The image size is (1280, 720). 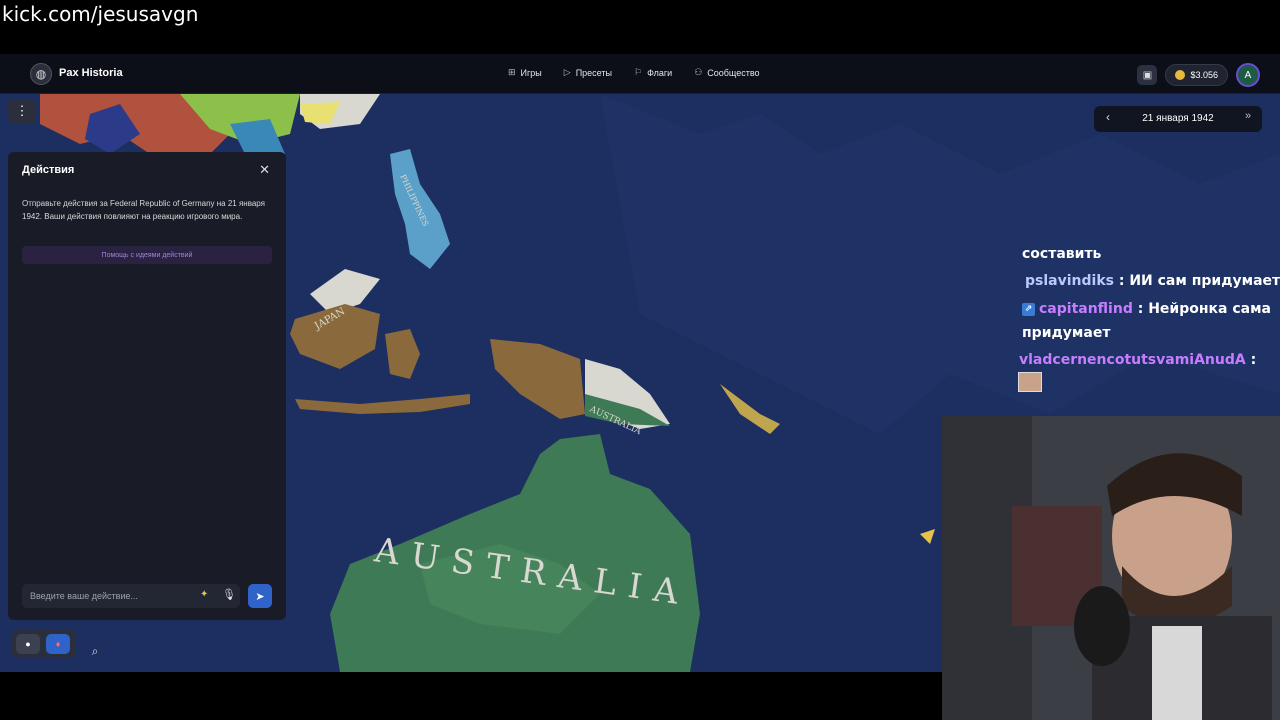 What do you see at coordinates (48, 170) in the screenshot?
I see `panel-title: Действия` at bounding box center [48, 170].